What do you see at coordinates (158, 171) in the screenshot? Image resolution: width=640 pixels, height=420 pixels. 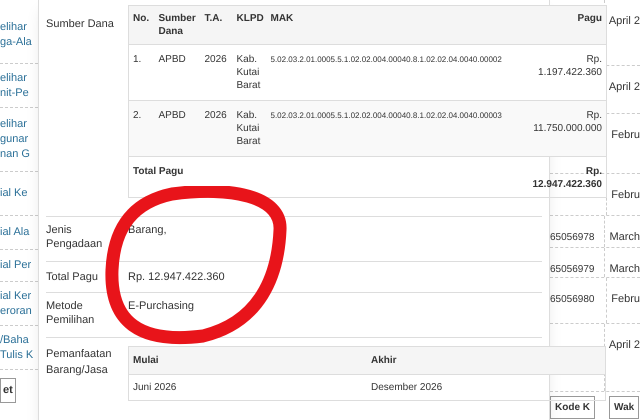 I see `total-label: Total Pagu` at bounding box center [158, 171].